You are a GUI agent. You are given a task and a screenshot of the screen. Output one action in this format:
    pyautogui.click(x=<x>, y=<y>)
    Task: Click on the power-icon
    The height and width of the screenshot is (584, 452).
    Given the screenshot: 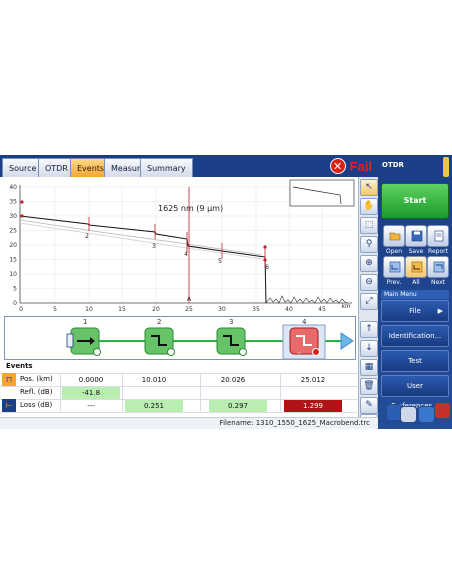 What is the action you would take?
    pyautogui.click(x=442, y=410)
    